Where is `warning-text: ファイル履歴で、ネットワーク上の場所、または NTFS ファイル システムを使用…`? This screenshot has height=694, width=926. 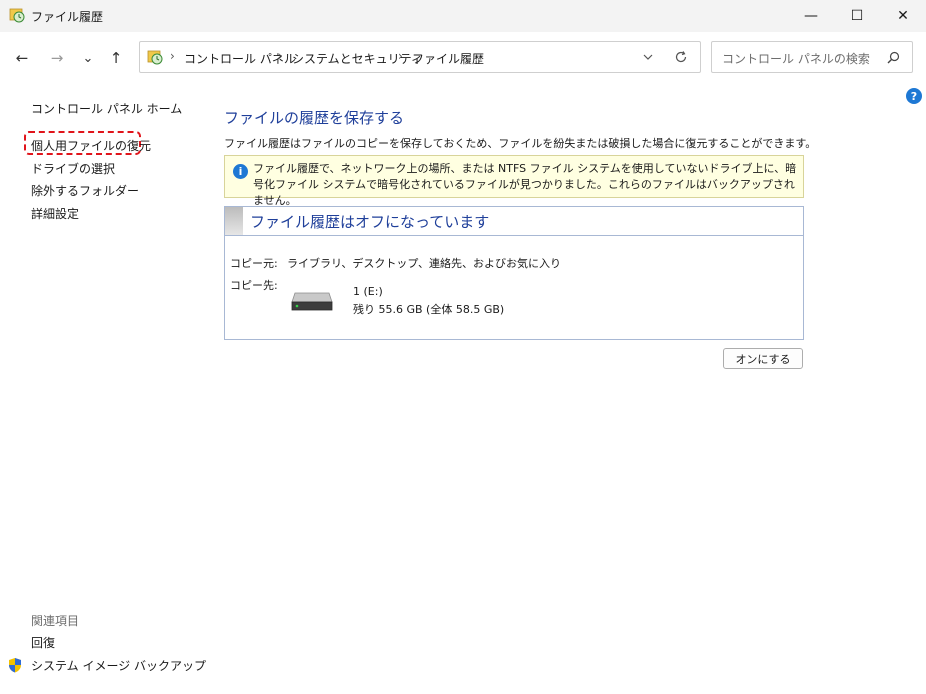
warning-text: ファイル履歴で、ネットワーク上の場所、または NTFS ファイル システムを使用… is located at coordinates (525, 184).